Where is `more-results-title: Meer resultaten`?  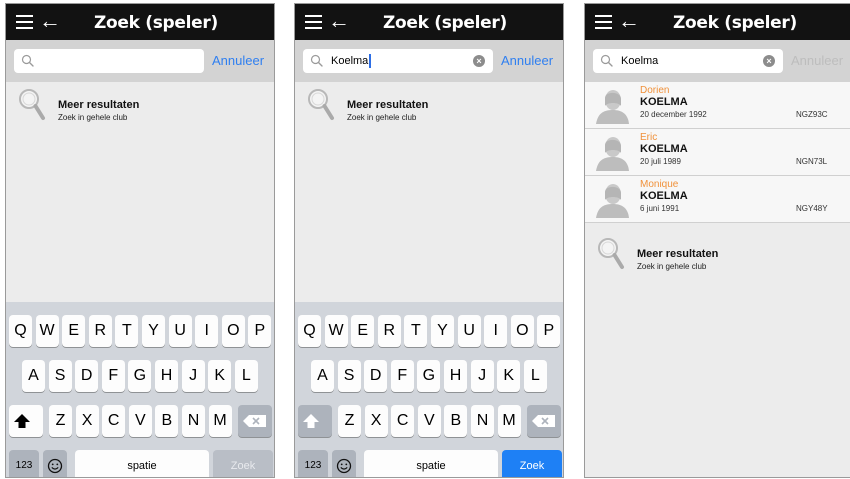 more-results-title: Meer resultaten is located at coordinates (388, 105).